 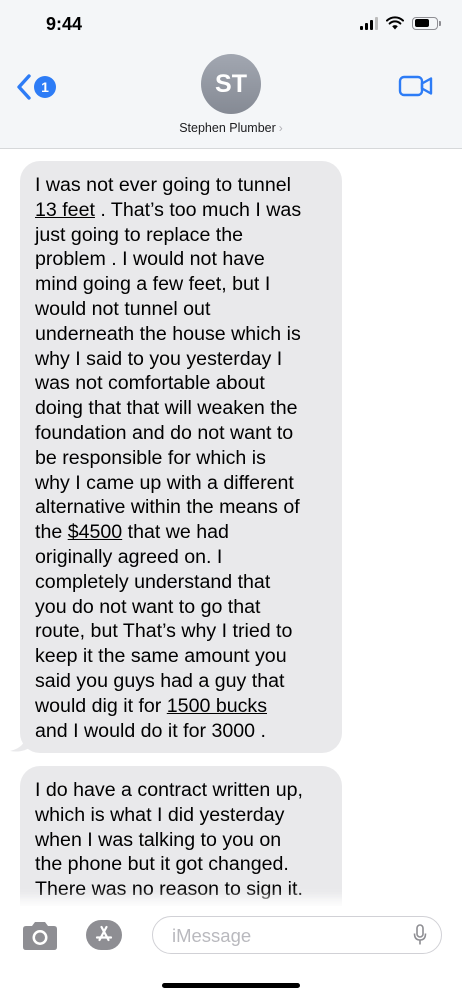 What do you see at coordinates (426, 23) in the screenshot?
I see `battery-icon` at bounding box center [426, 23].